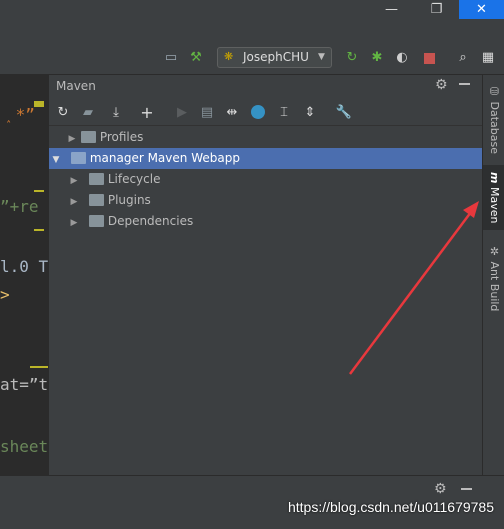 The height and width of the screenshot is (529, 504). What do you see at coordinates (121, 137) in the screenshot?
I see `tree-item-label: Profiles` at bounding box center [121, 137].